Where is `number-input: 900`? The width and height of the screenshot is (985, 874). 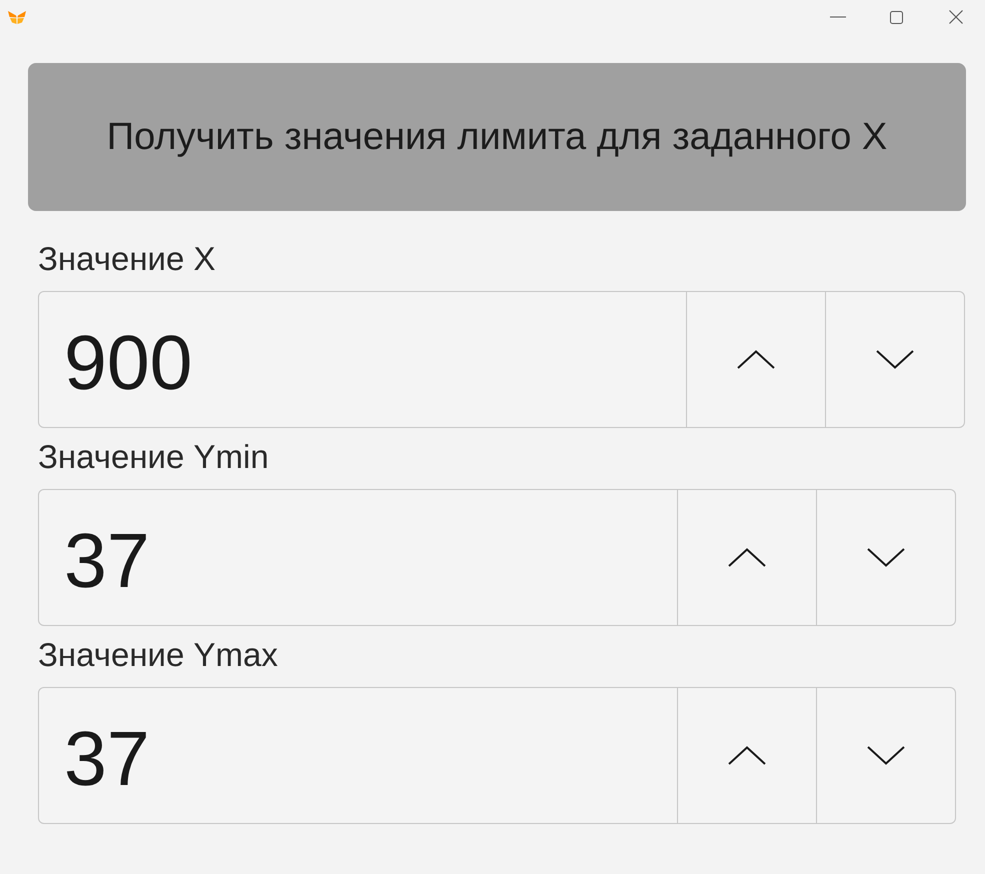
number-input: 900 is located at coordinates (362, 359).